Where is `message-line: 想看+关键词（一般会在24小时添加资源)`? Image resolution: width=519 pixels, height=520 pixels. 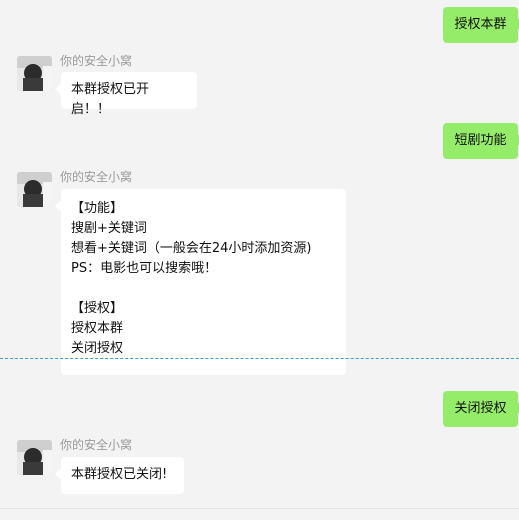
message-line: 想看+关键词（一般会在24小时添加资源) is located at coordinates (191, 248).